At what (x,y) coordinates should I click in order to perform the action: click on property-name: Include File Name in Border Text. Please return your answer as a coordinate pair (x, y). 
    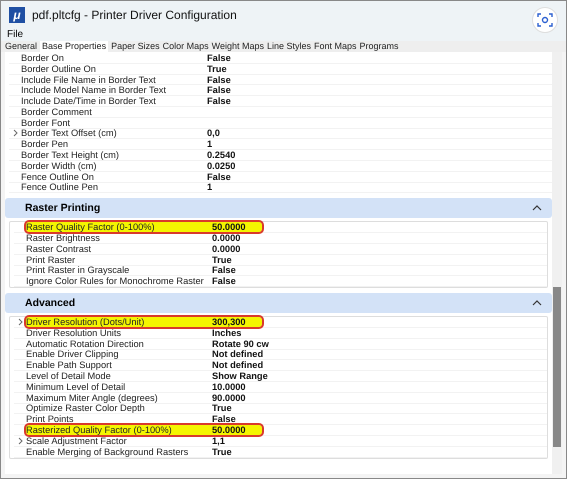
    Looking at the image, I should click on (89, 79).